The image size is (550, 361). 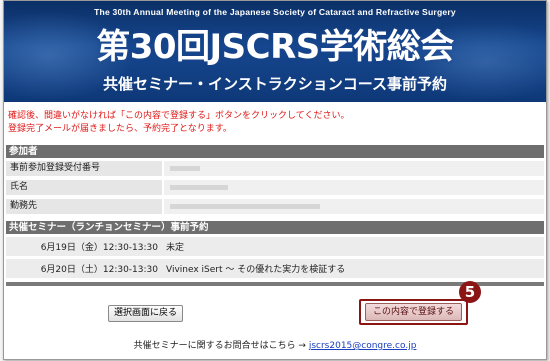 What do you see at coordinates (275, 227) in the screenshot?
I see `seminar-section-header: 共催セミナー（ランチョンセミナー）事前予約` at bounding box center [275, 227].